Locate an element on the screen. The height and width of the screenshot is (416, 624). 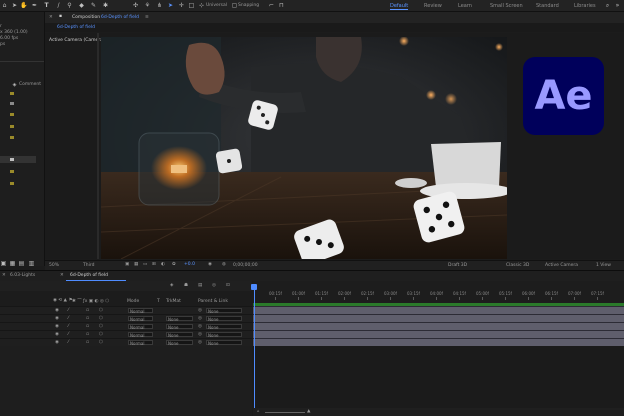
brush-tool-icon: / is located at coordinates (58, 5).